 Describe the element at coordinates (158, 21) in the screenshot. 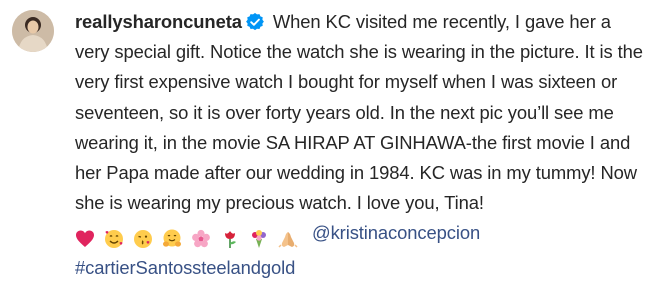

I see `username-link: reallysharoncuneta` at that location.